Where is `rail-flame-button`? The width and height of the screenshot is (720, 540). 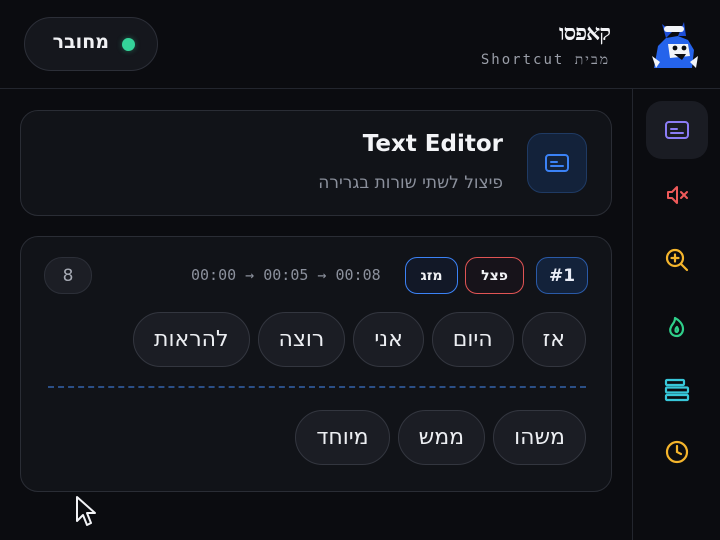 rail-flame-button is located at coordinates (677, 325).